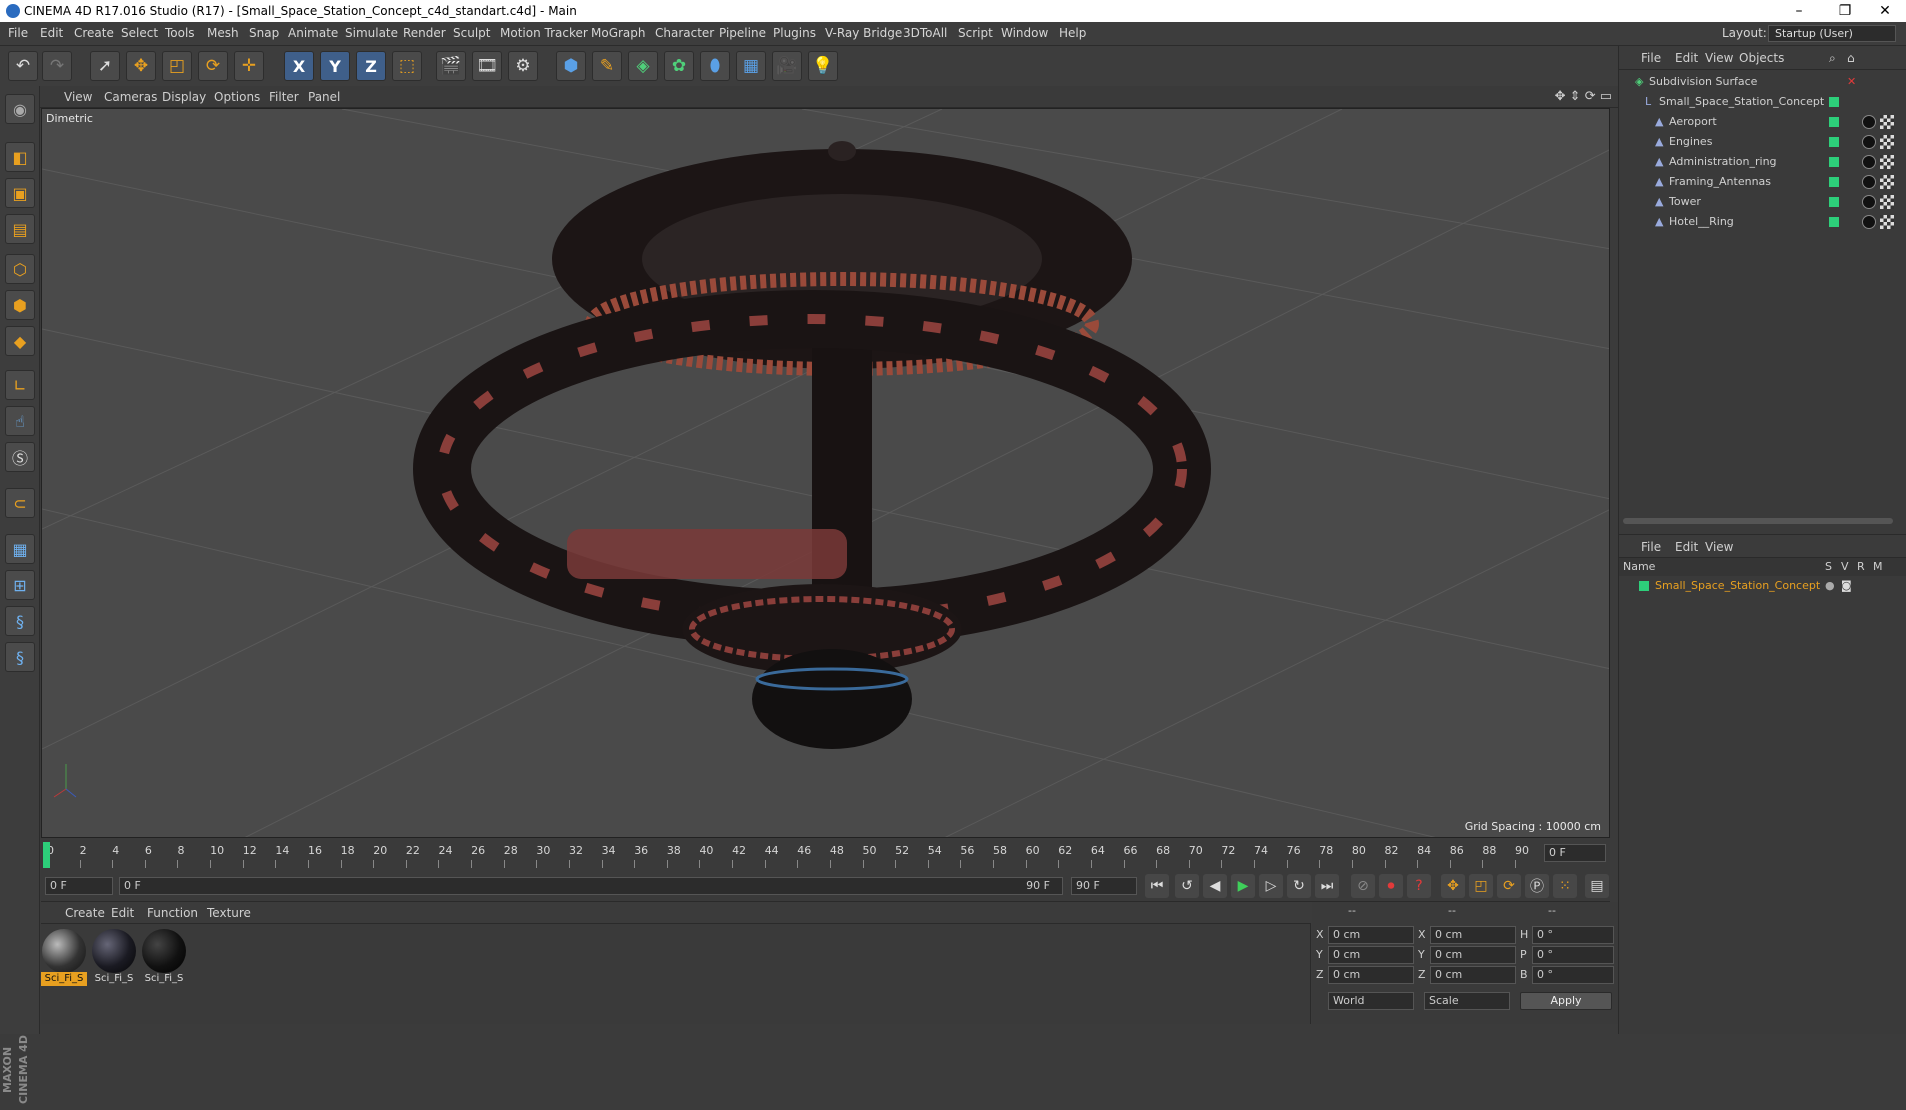  I want to click on material-swatch: Sci_Fi_S, so click(114, 957).